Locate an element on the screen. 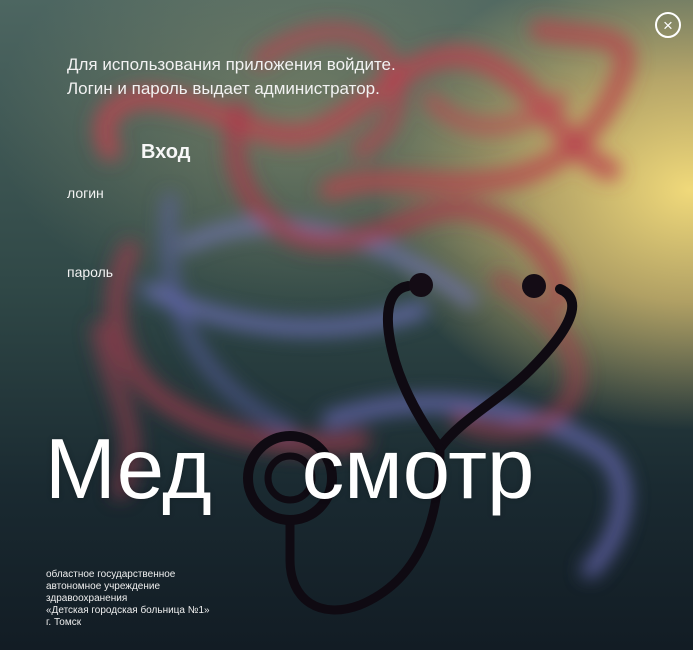  intro-line-2: Логин и пароль выдает администратор. is located at coordinates (223, 88).